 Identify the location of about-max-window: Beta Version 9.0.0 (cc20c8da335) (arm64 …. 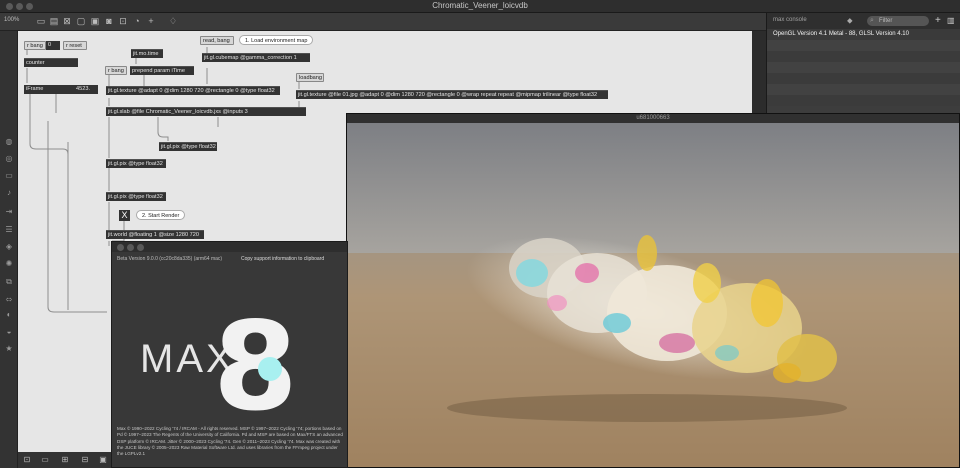
(229, 354).